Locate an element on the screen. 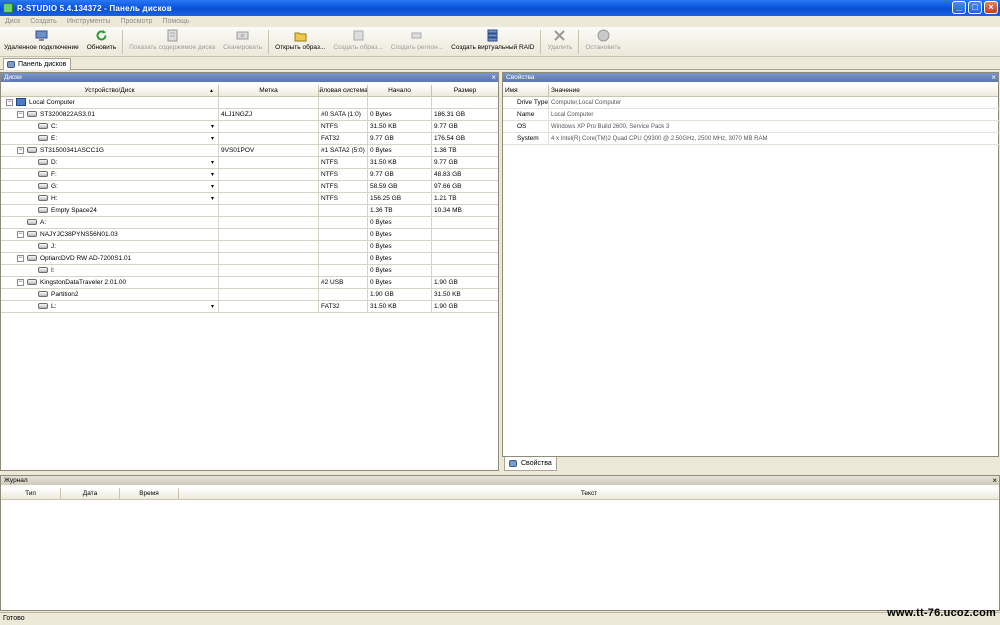 The width and height of the screenshot is (1000, 625). size-cell: 48.83 GB is located at coordinates (448, 174).